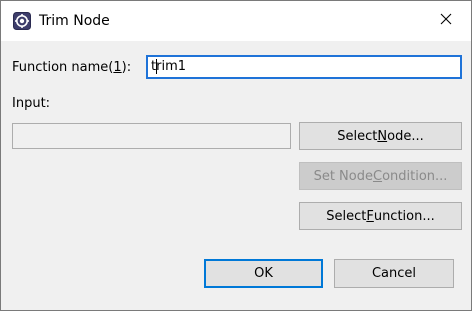 The width and height of the screenshot is (472, 311). What do you see at coordinates (31, 103) in the screenshot?
I see `input-label: Input:` at bounding box center [31, 103].